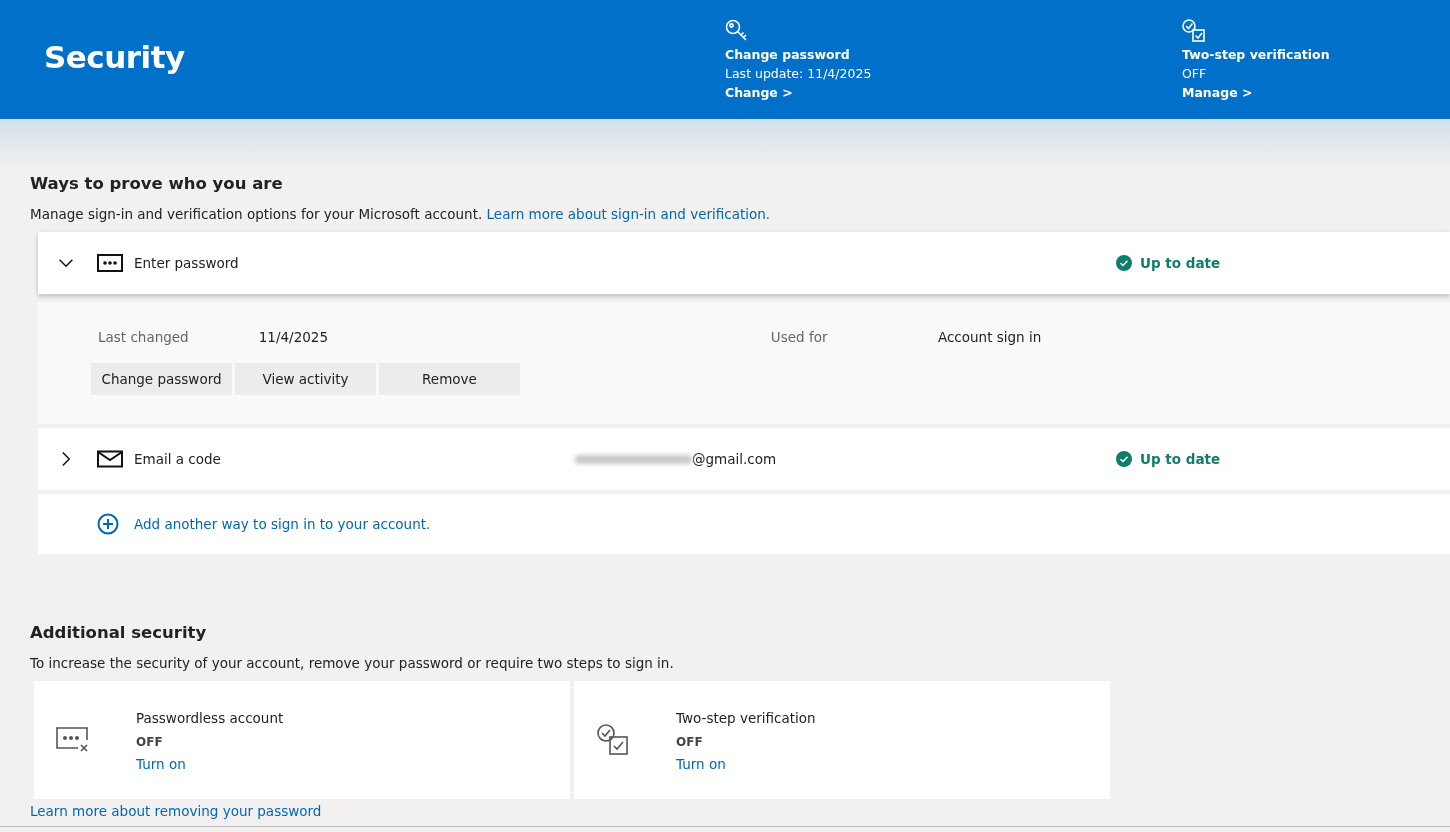  What do you see at coordinates (178, 459) in the screenshot?
I see `method-label: Email a code` at bounding box center [178, 459].